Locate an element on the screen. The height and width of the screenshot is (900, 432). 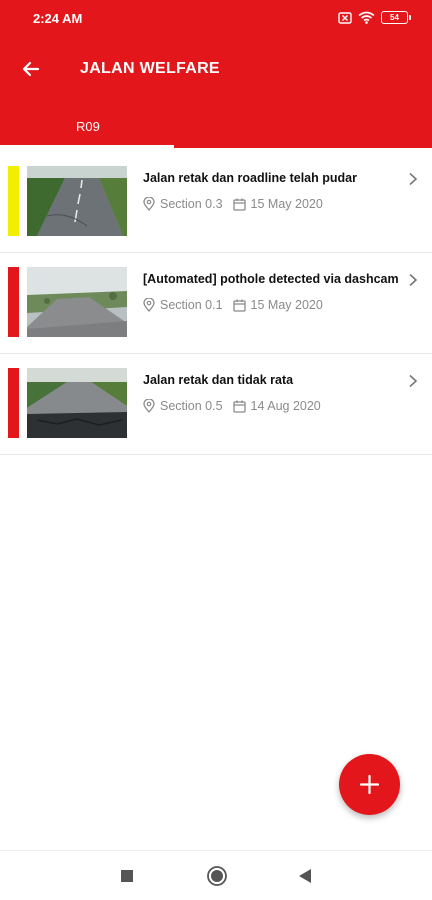
recents-square-icon is located at coordinates (127, 876).